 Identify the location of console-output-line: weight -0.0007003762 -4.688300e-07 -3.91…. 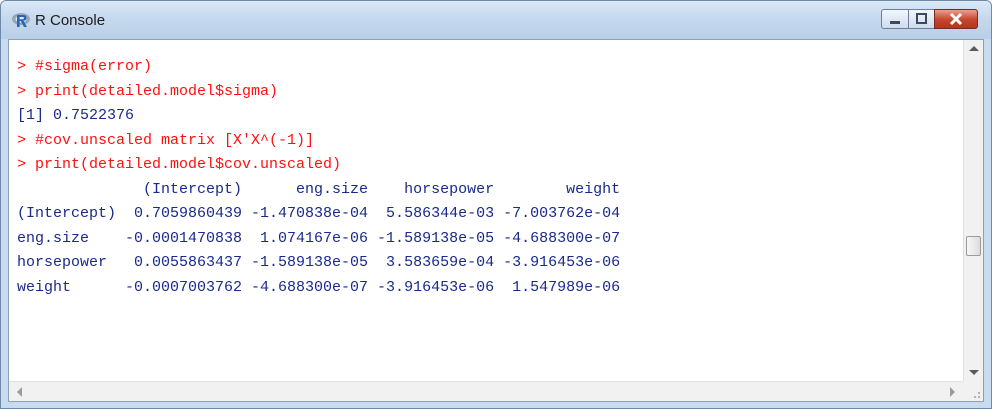
(319, 287).